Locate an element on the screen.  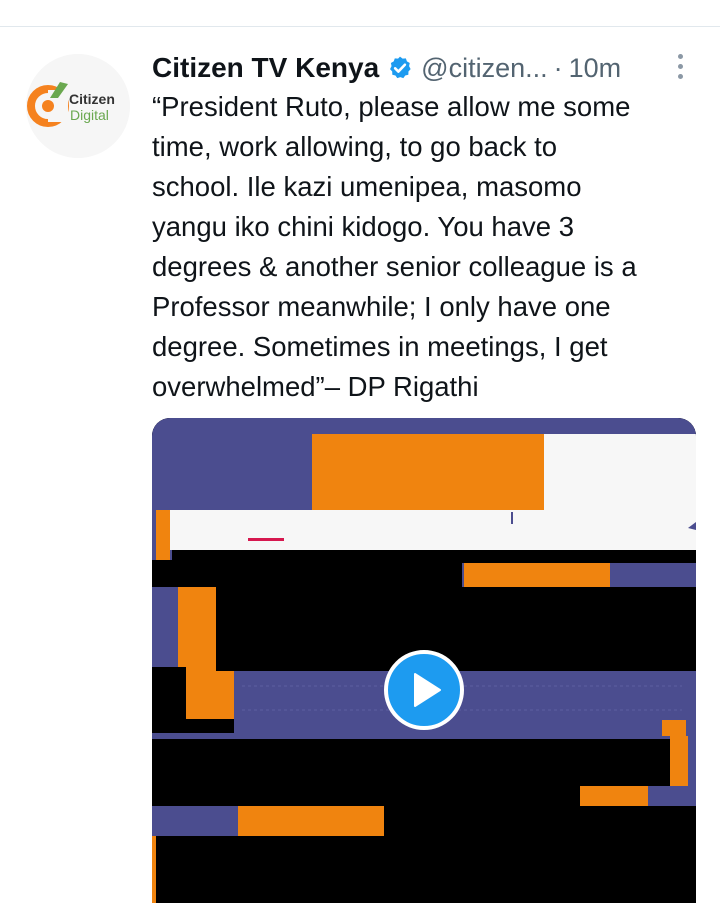
author-name: Citizen TV Kenya is located at coordinates (265, 68).